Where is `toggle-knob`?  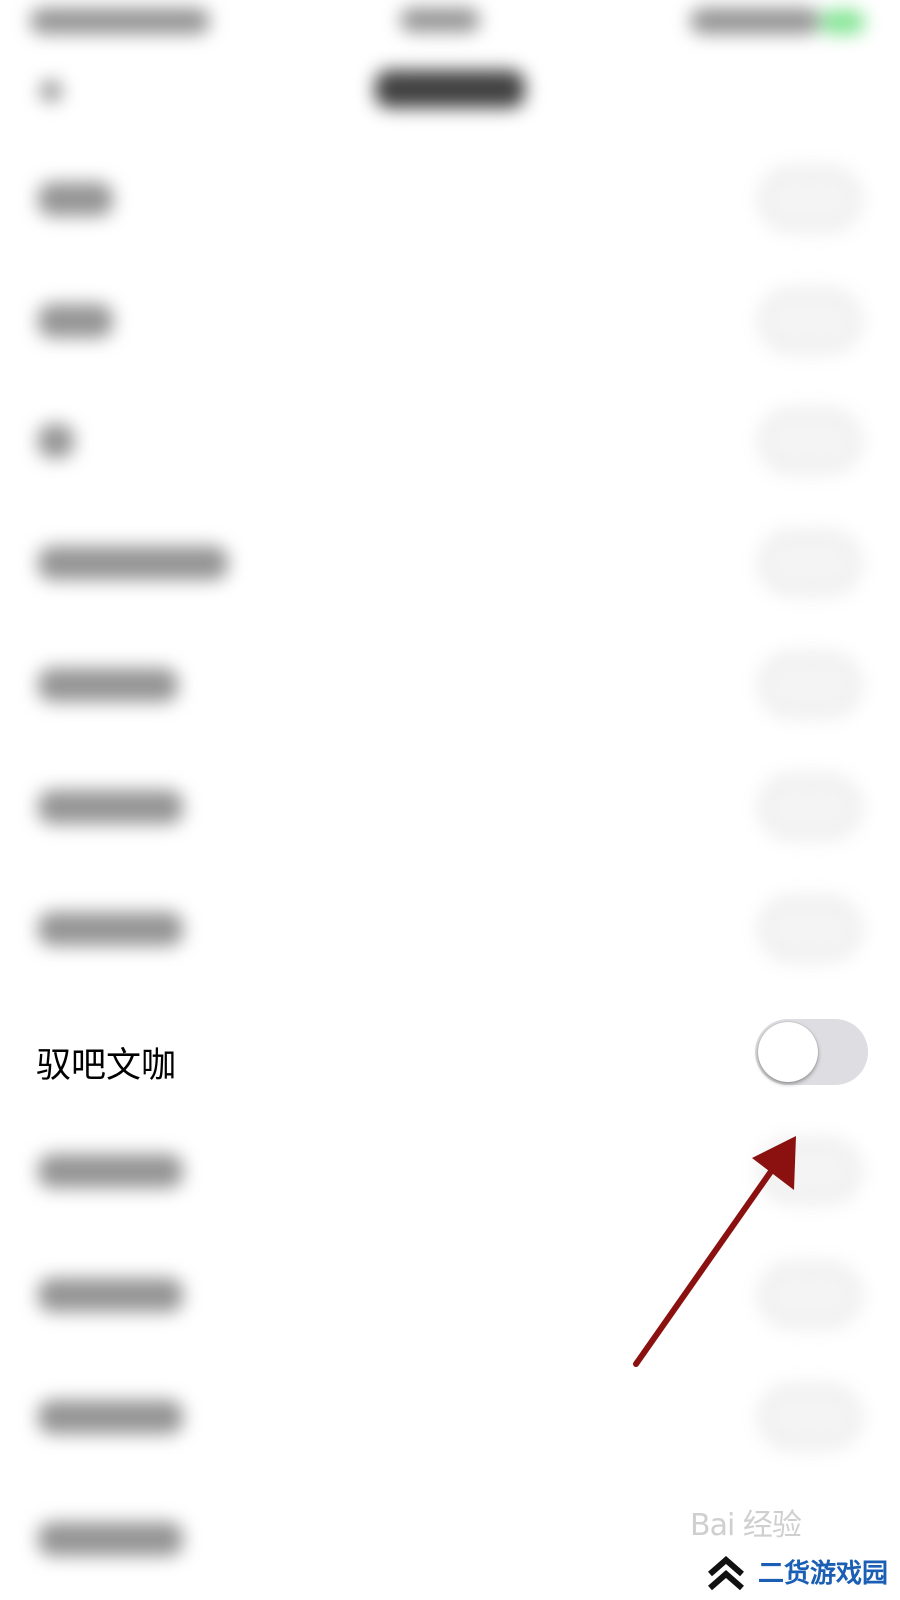
toggle-knob is located at coordinates (788, 1052).